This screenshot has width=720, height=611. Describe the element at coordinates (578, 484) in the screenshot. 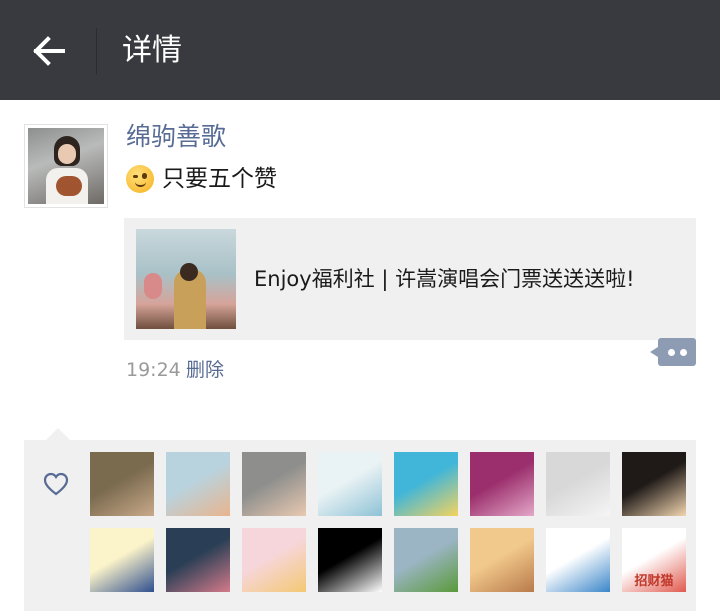

I see `like-avatar-white-cat` at that location.